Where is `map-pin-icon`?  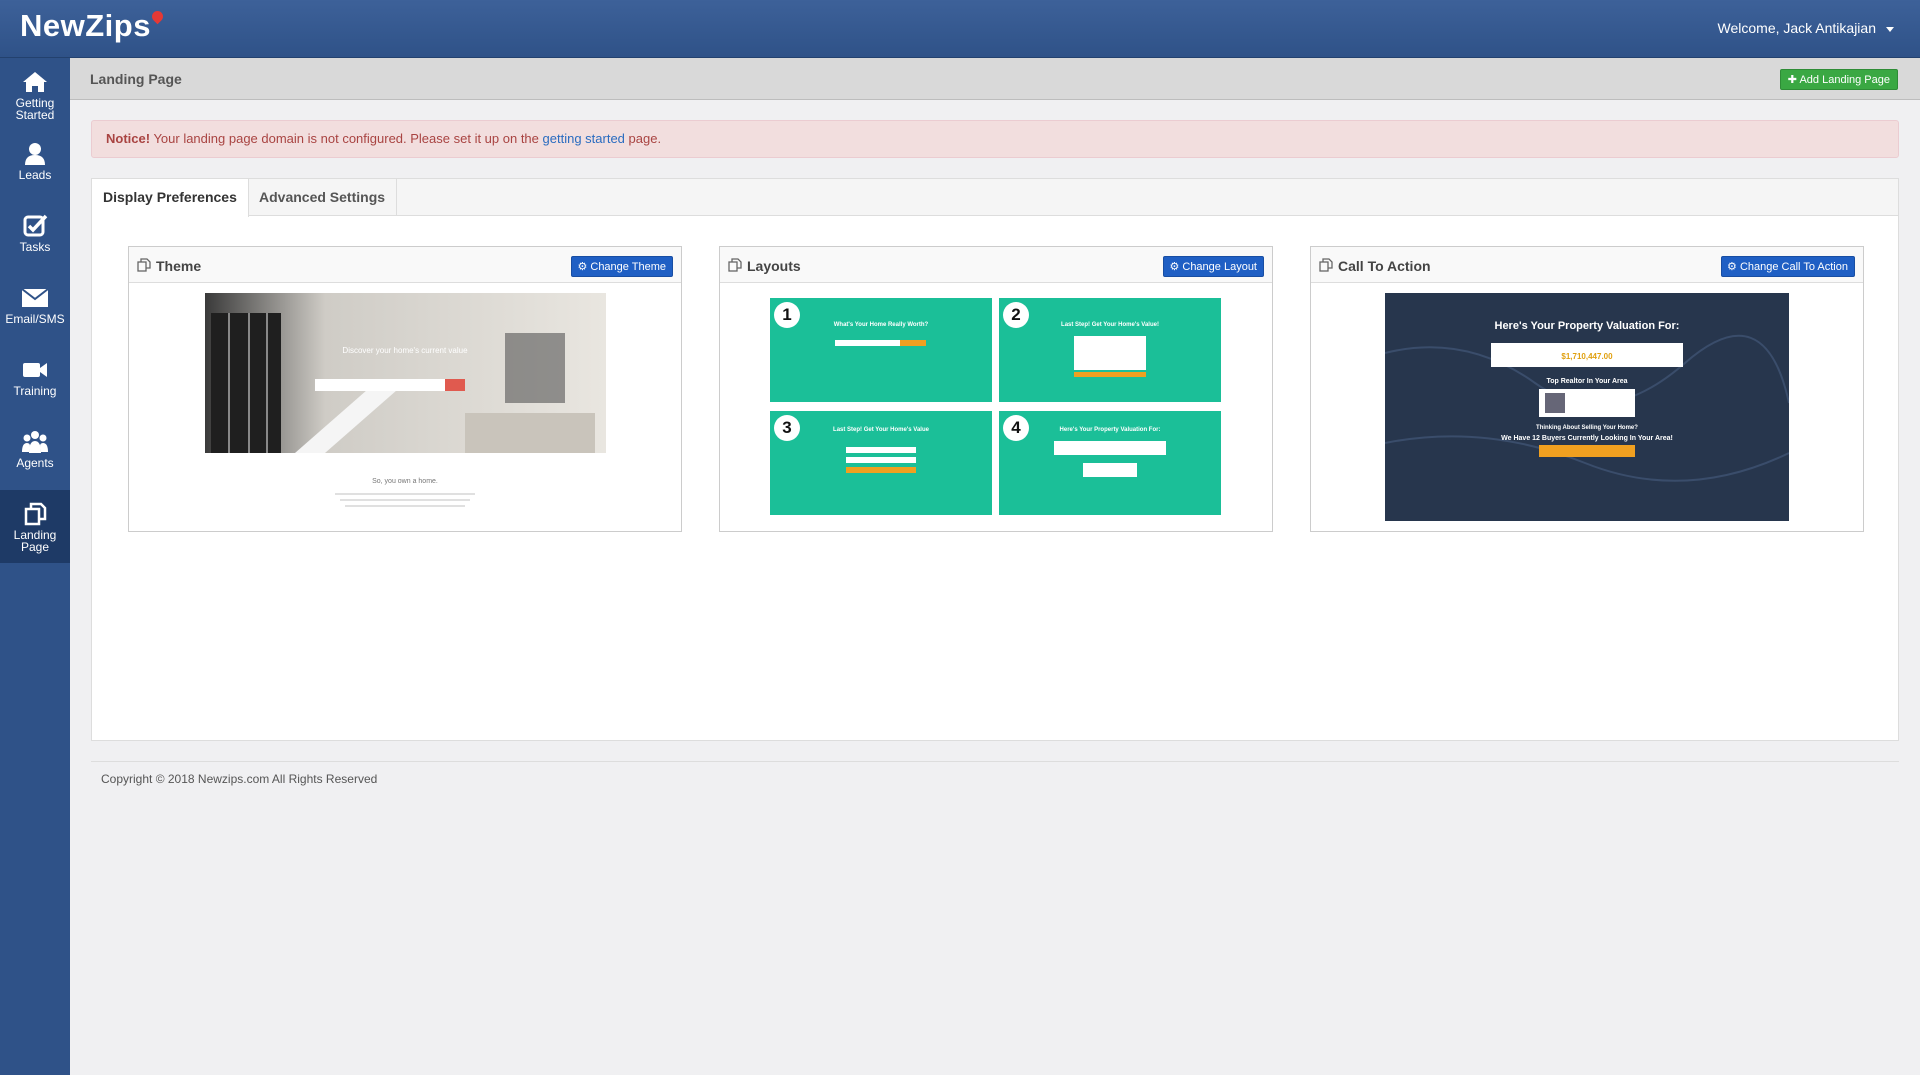 map-pin-icon is located at coordinates (157, 16).